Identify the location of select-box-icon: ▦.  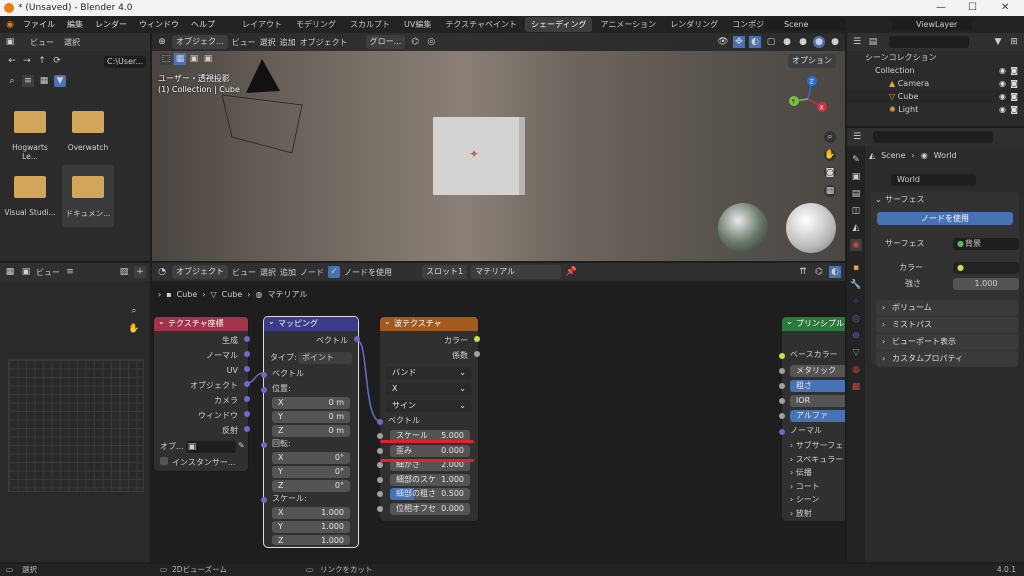
(180, 59).